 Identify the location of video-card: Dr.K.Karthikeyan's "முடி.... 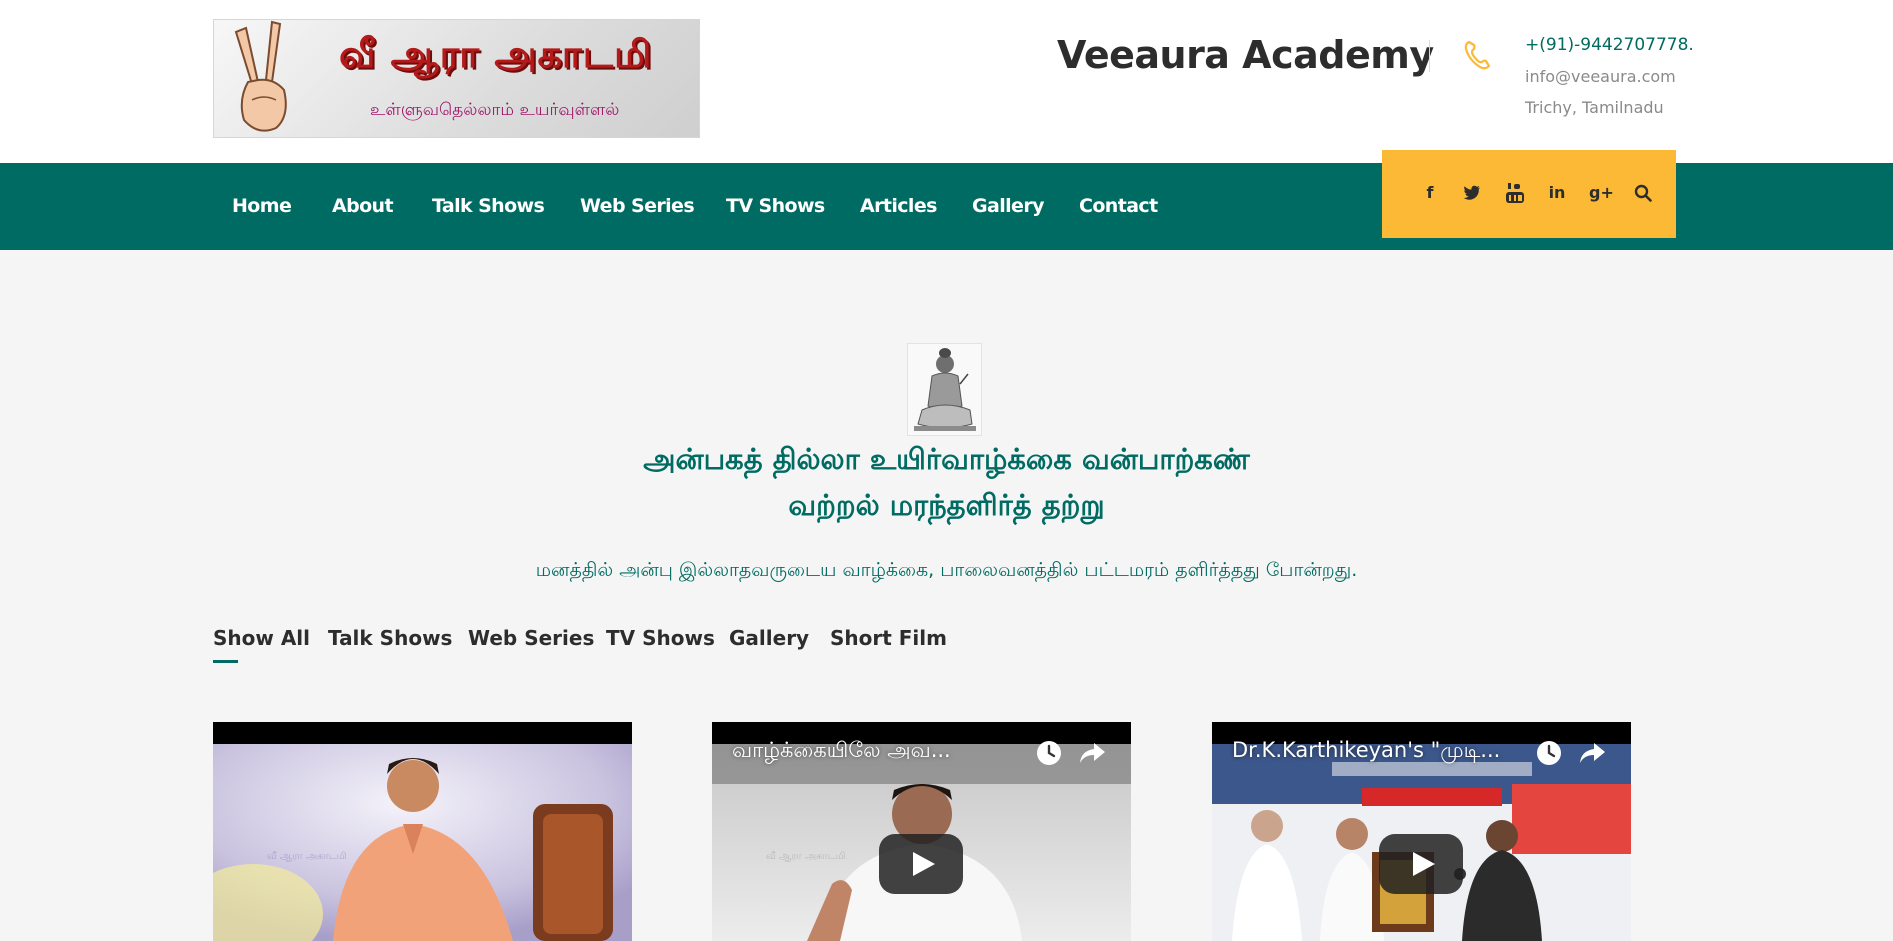
(1421, 831).